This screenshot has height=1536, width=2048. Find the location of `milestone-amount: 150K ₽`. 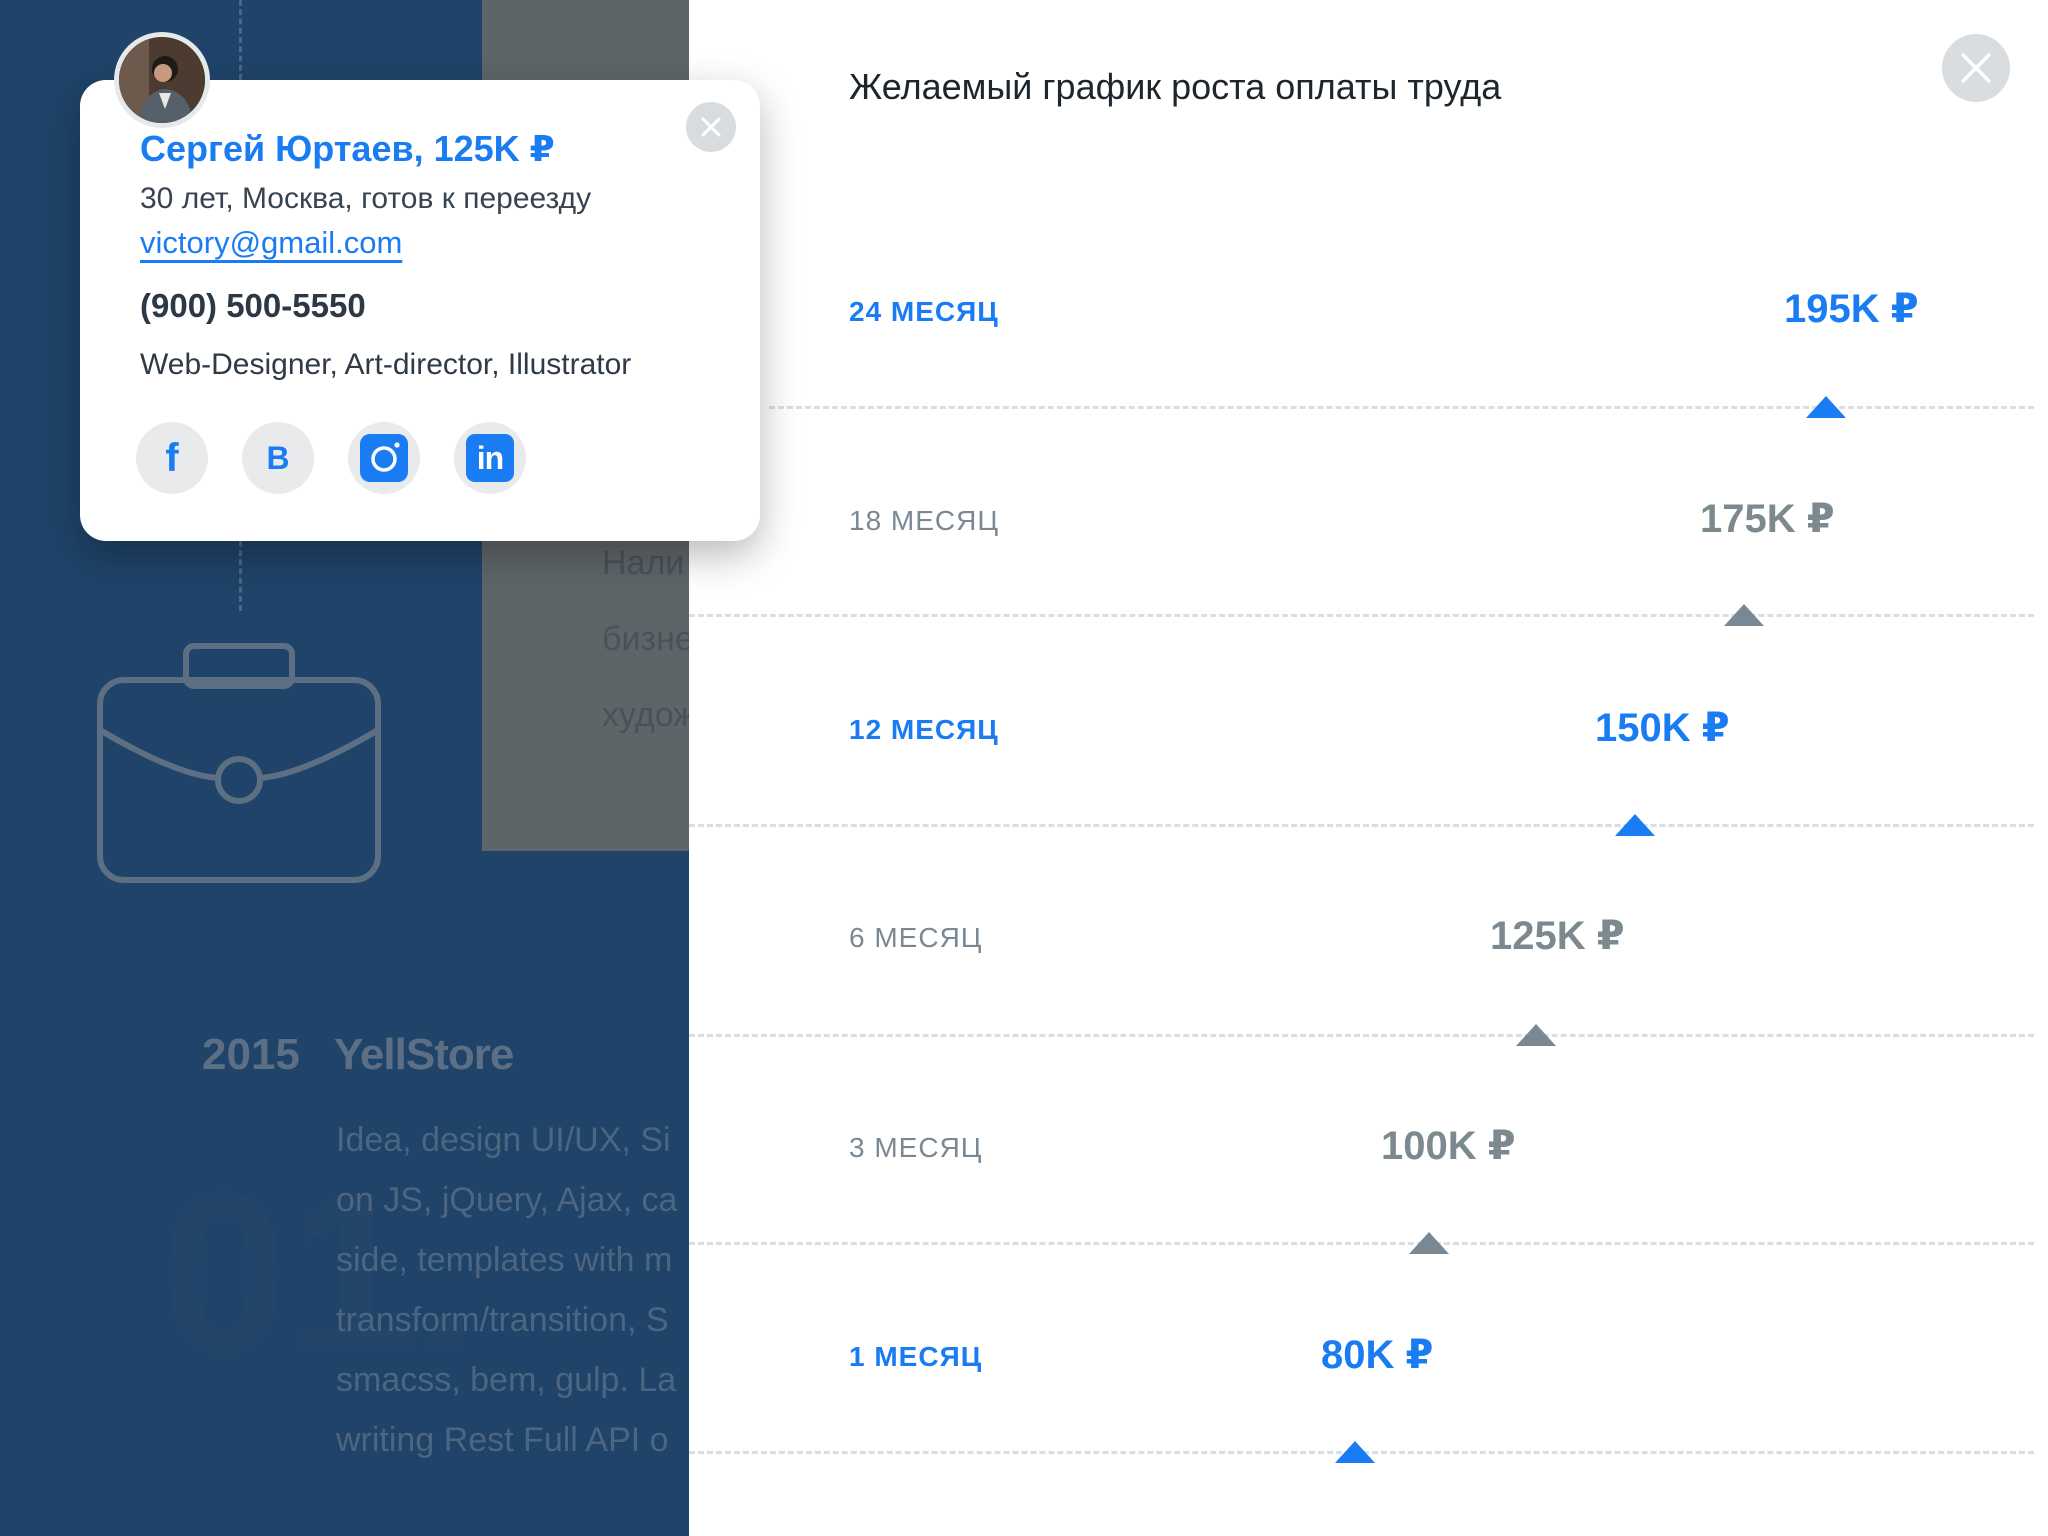

milestone-amount: 150K ₽ is located at coordinates (1662, 728).